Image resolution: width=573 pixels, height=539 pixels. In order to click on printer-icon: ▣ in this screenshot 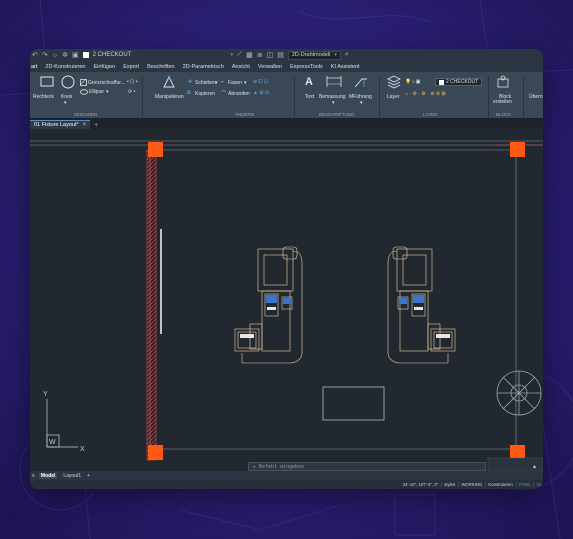, I will do `click(75, 55)`.